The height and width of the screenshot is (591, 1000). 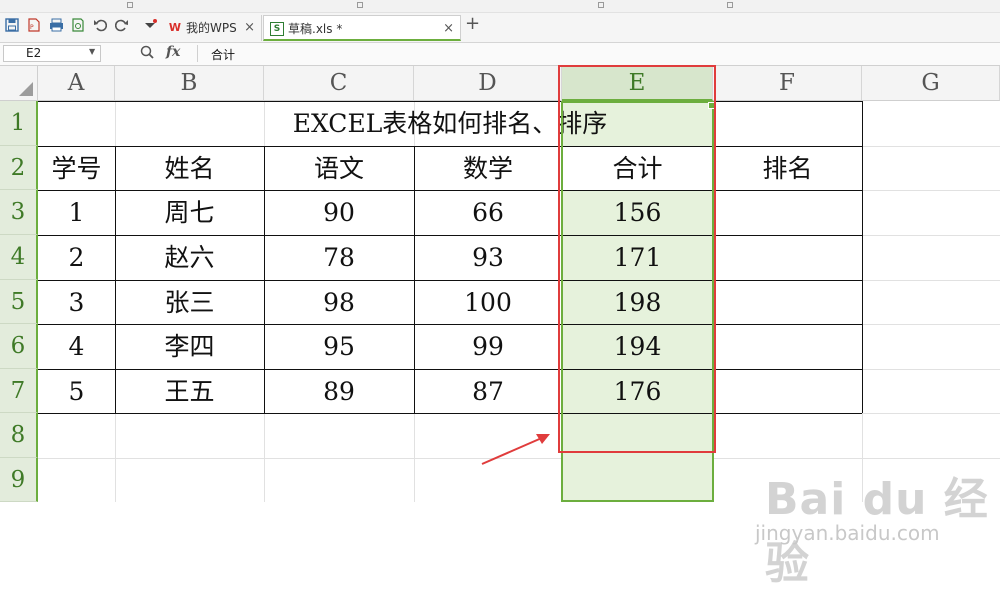 What do you see at coordinates (189, 347) in the screenshot?
I see `table-cell: 李四` at bounding box center [189, 347].